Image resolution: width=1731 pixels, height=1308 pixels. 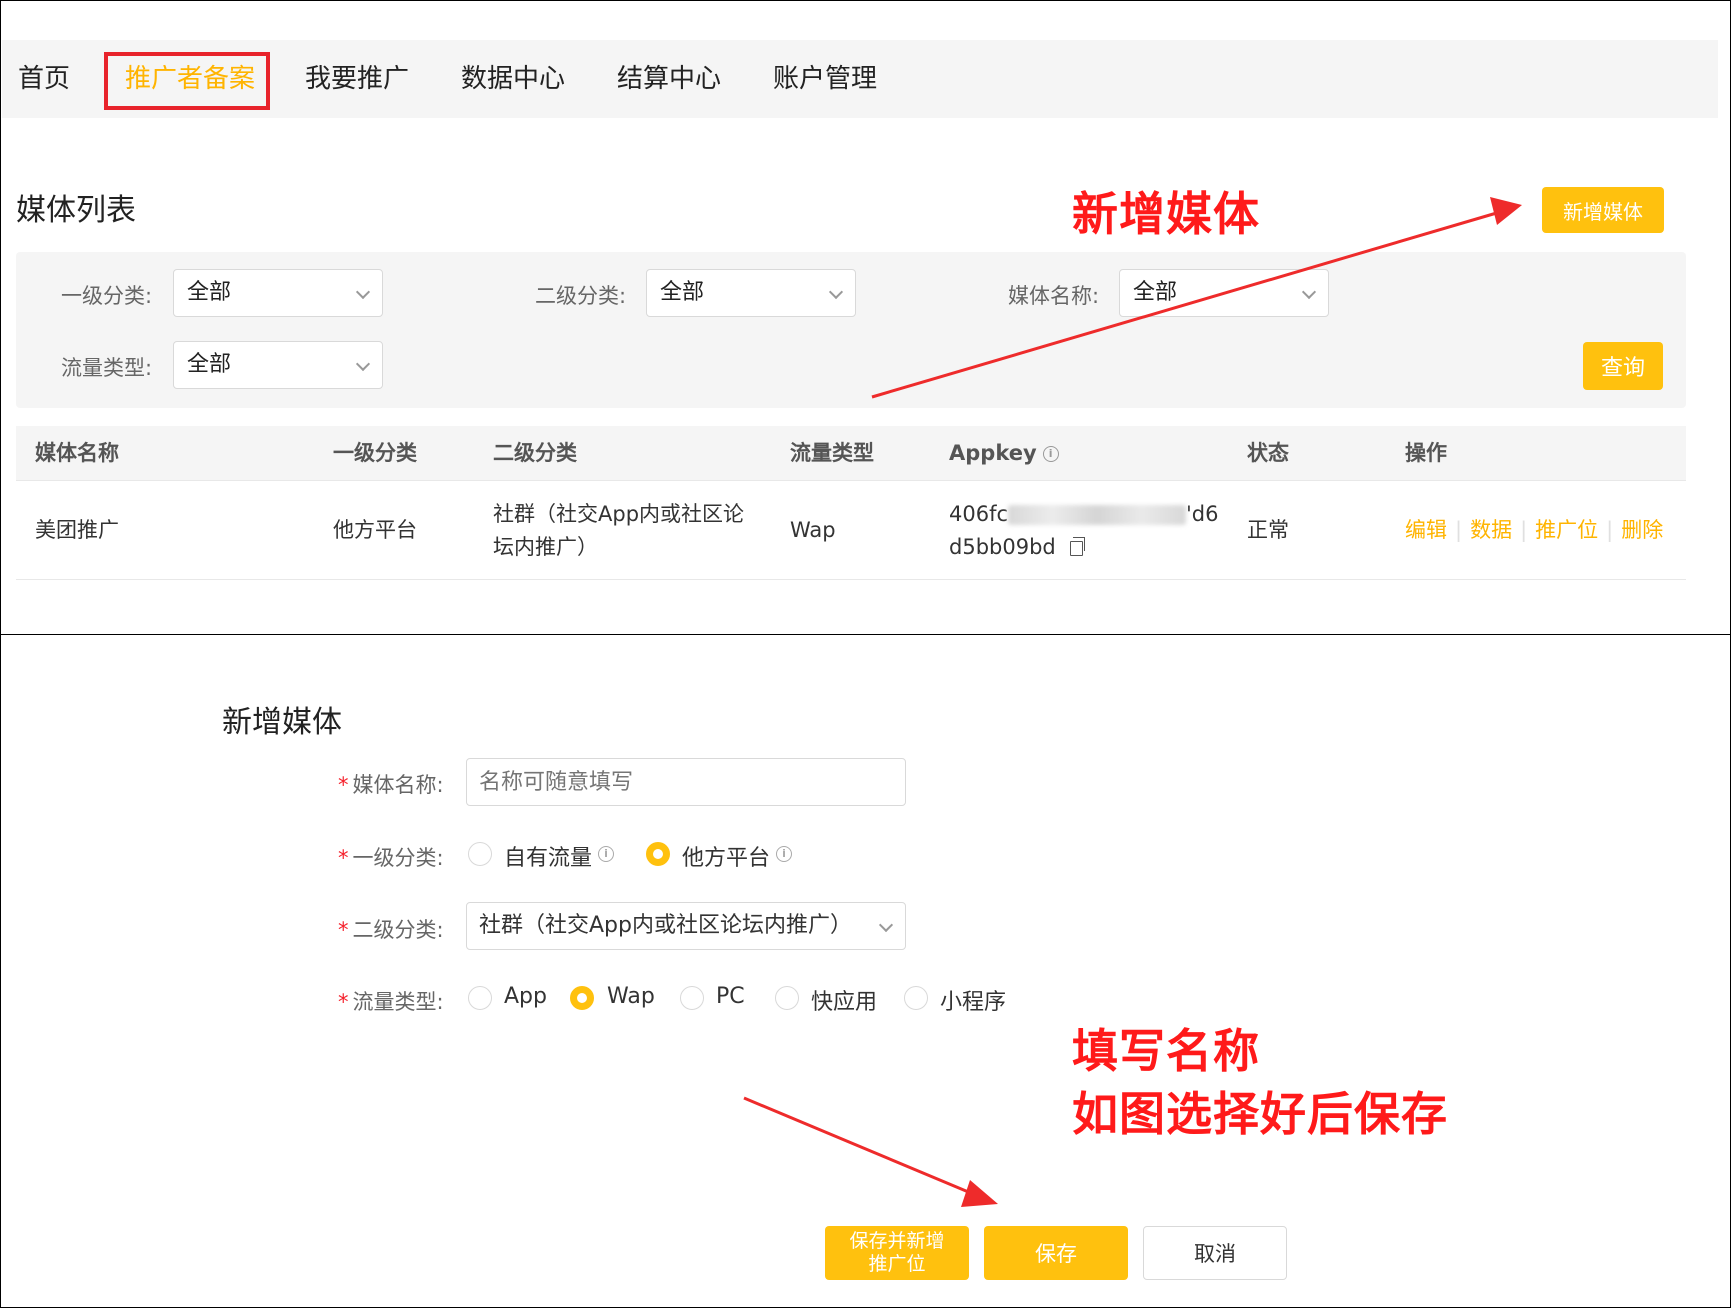 What do you see at coordinates (1506, 211) in the screenshot?
I see `arrow-head-top` at bounding box center [1506, 211].